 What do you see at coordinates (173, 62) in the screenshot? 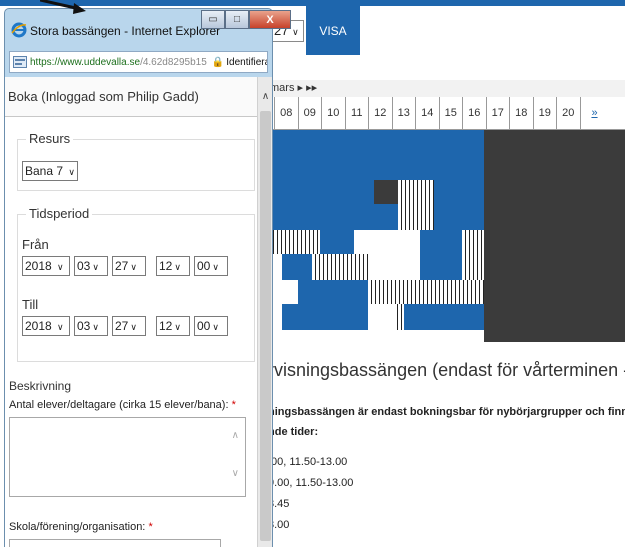
I see `url-path: /4.62d8295b15` at bounding box center [173, 62].